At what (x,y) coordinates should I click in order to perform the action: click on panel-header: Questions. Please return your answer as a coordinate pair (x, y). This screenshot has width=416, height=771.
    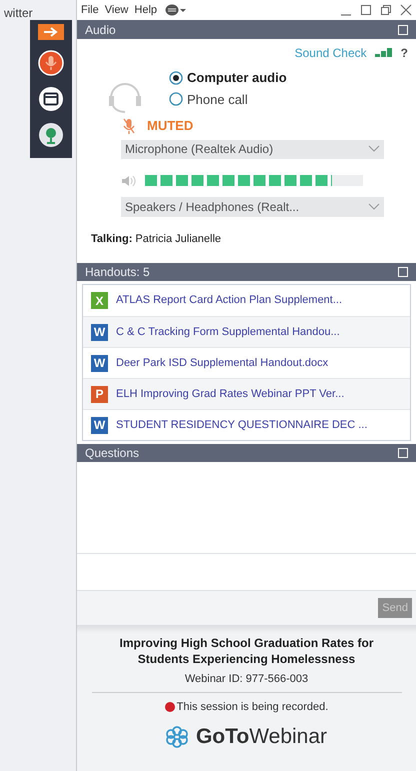
    Looking at the image, I should click on (246, 453).